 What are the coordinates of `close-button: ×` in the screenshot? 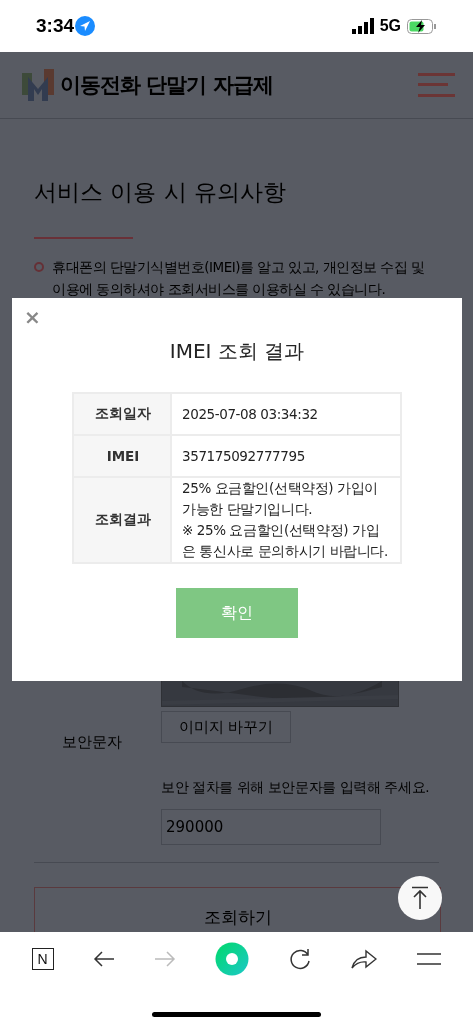 It's located at (32, 317).